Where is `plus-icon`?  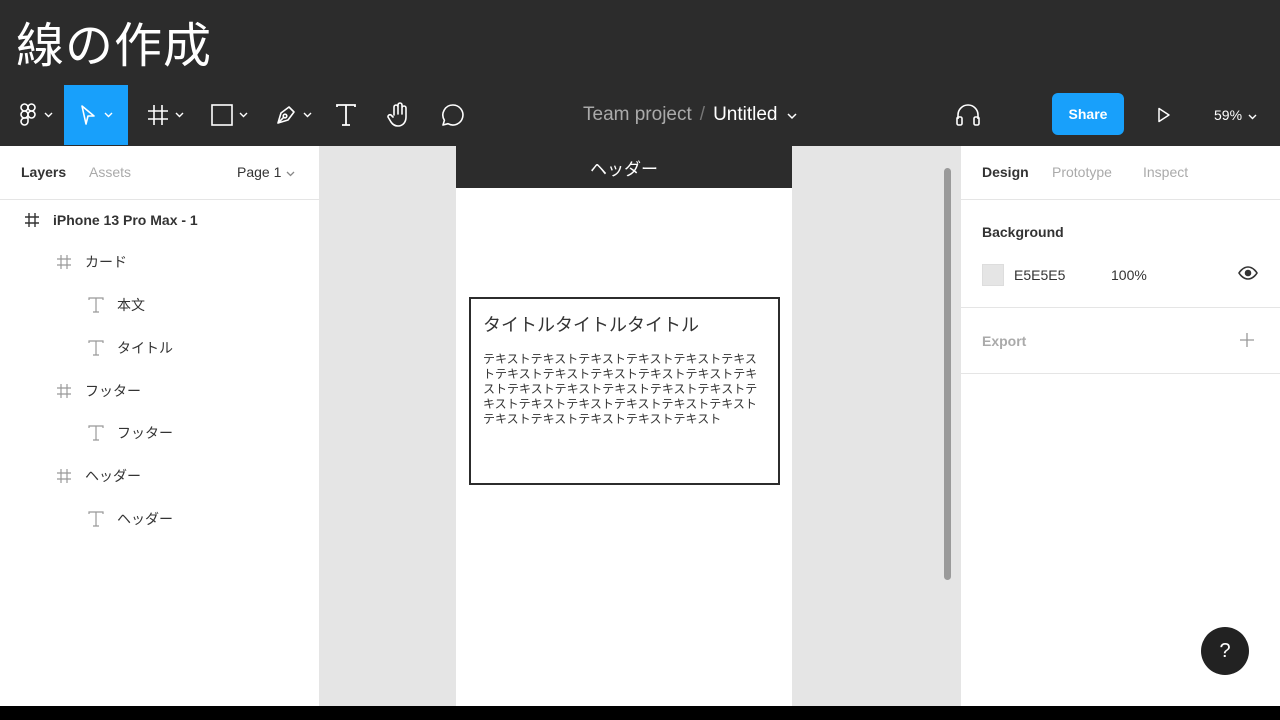 plus-icon is located at coordinates (1247, 342).